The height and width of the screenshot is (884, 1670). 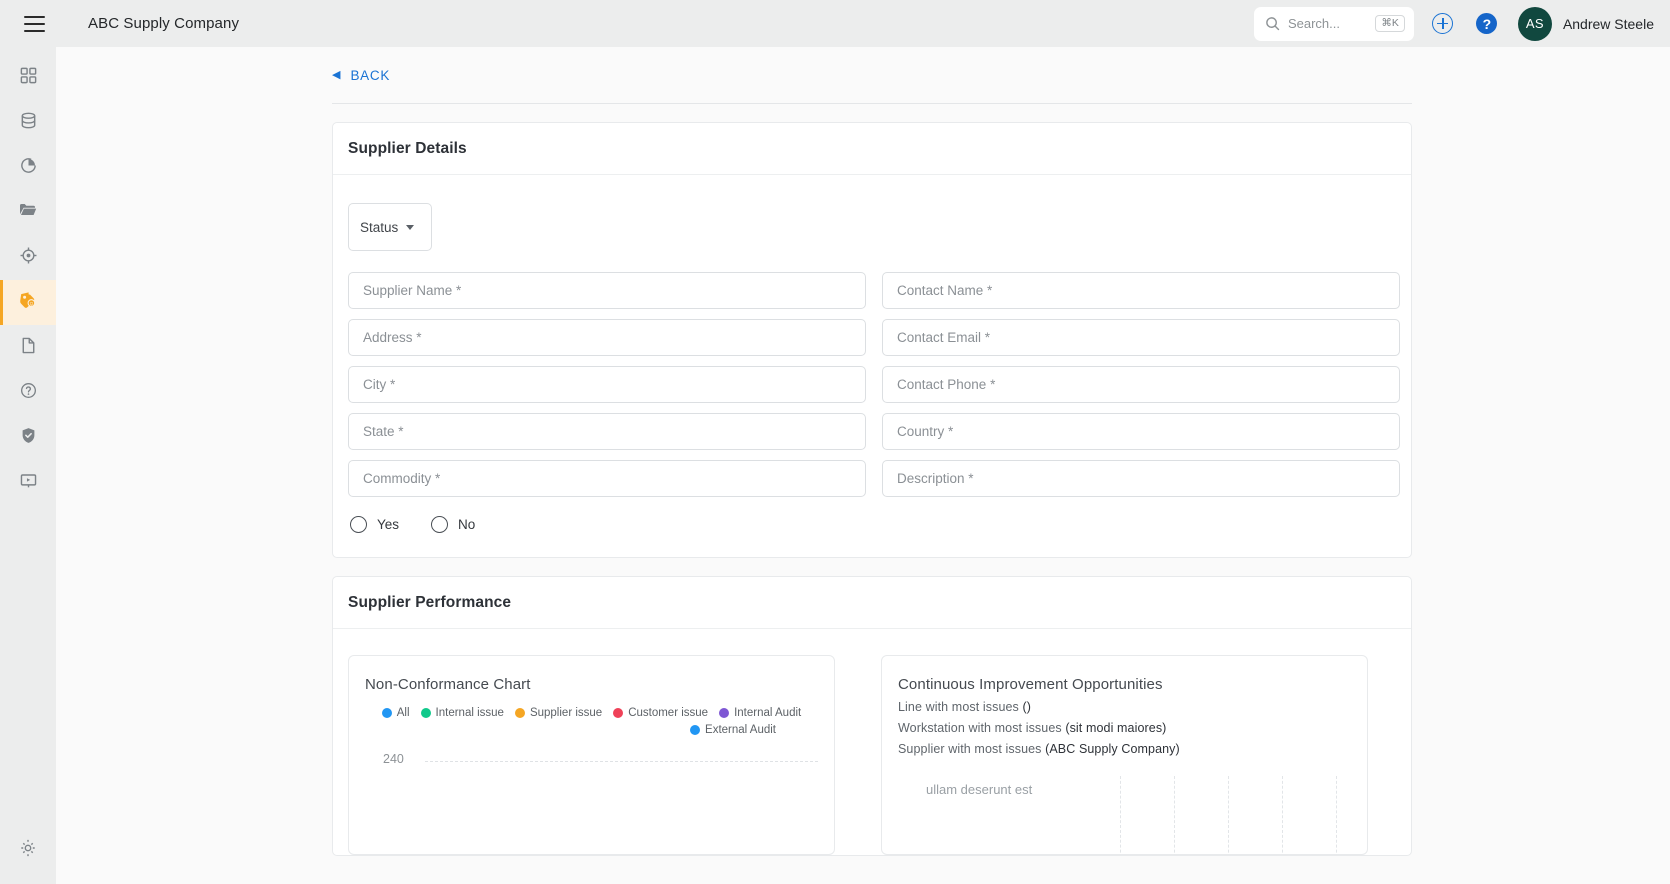 What do you see at coordinates (979, 789) in the screenshot?
I see `x-axis-label: ullam deserunt est` at bounding box center [979, 789].